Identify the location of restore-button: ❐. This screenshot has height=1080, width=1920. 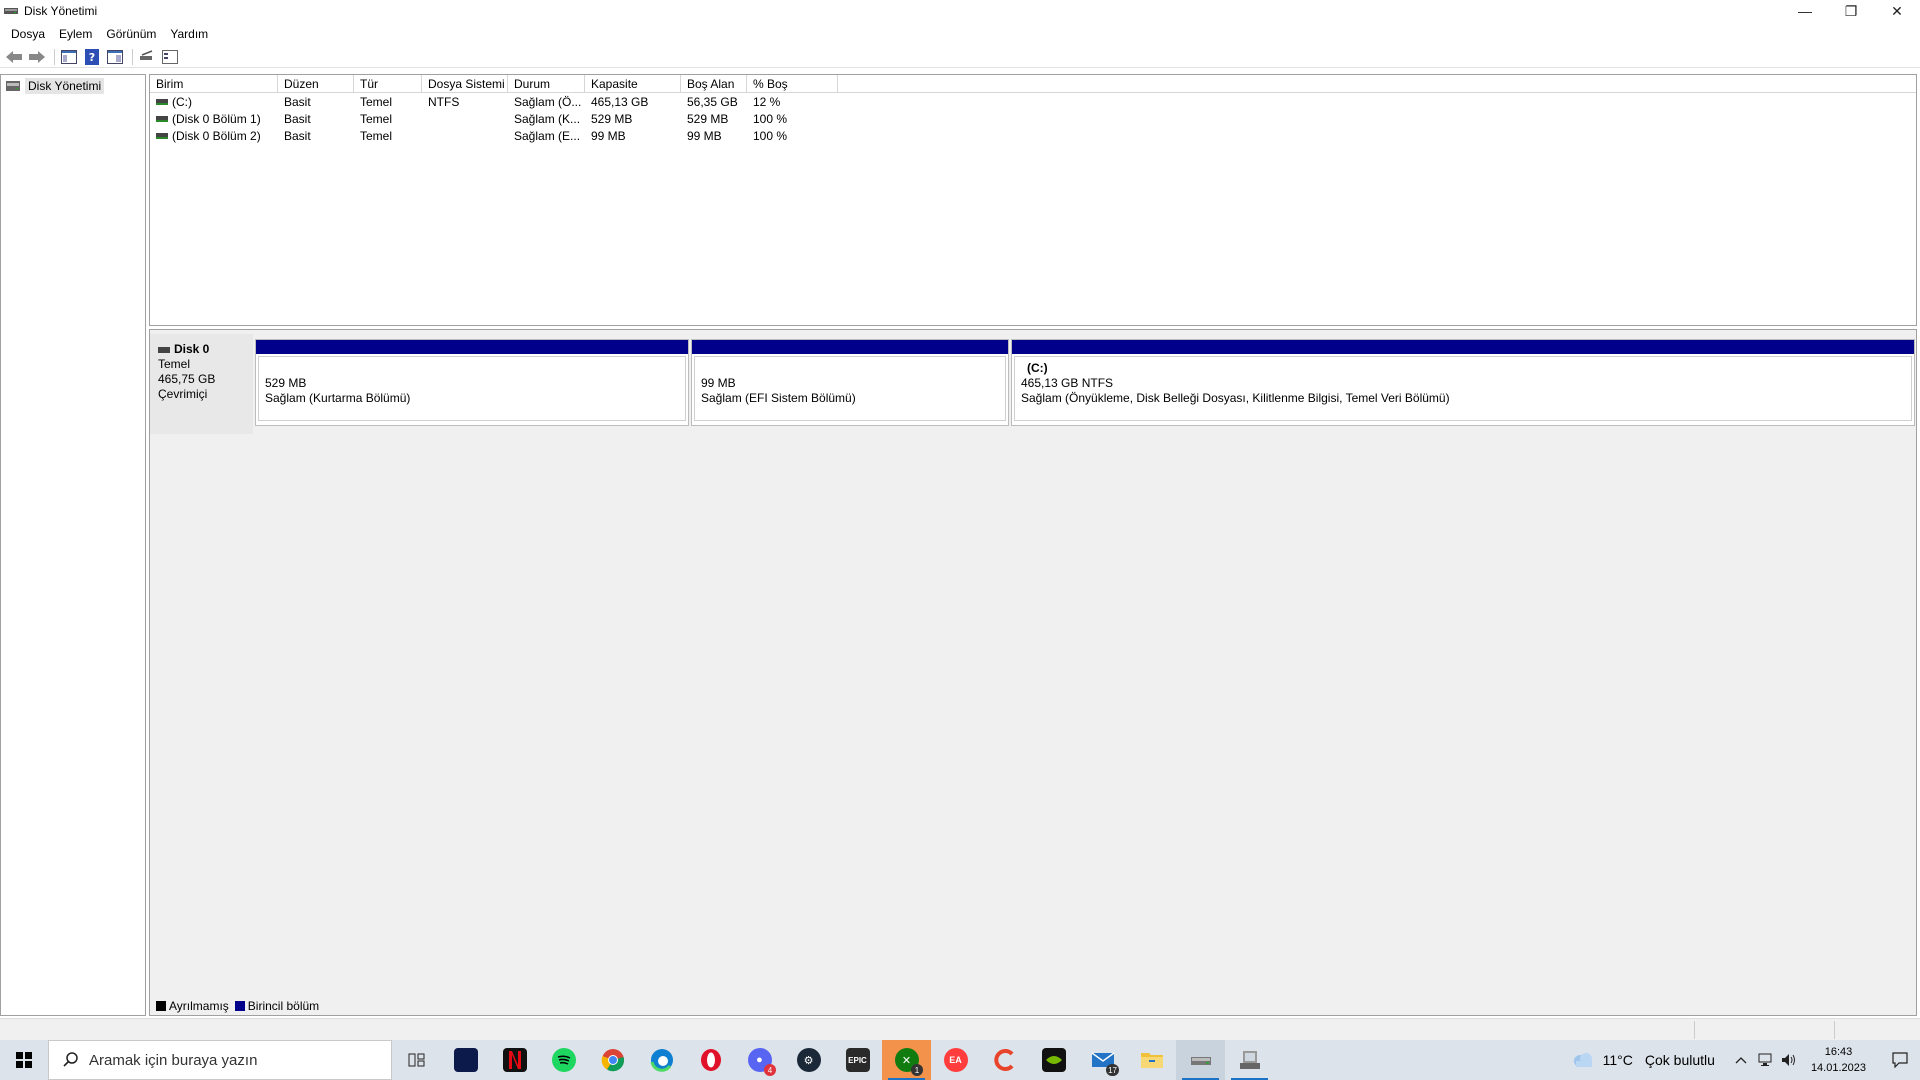
(1851, 11).